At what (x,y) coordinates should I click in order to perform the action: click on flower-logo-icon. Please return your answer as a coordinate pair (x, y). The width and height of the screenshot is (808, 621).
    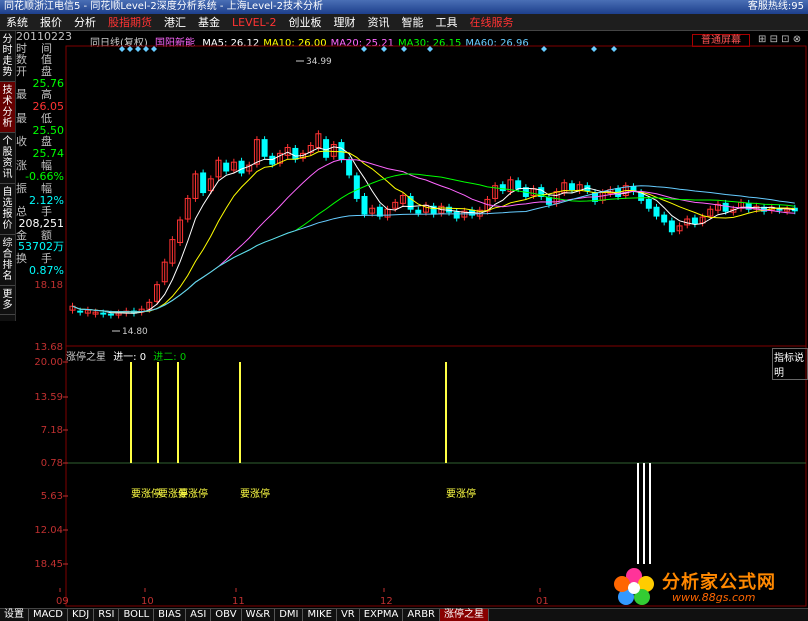
    Looking at the image, I should click on (634, 586).